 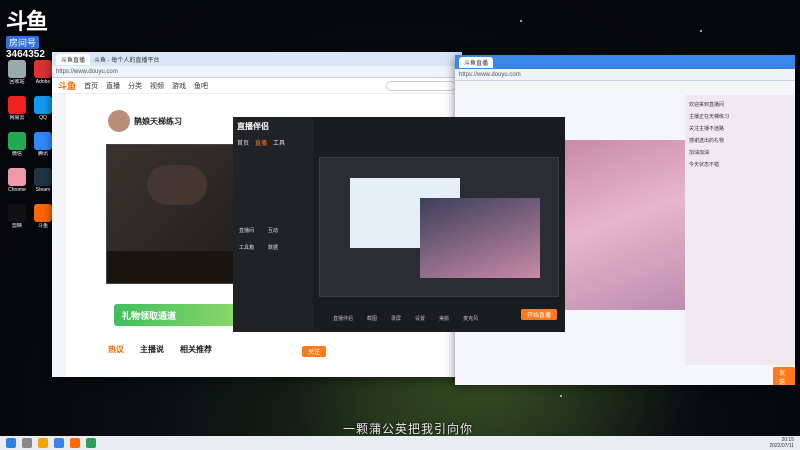 What do you see at coordinates (372, 318) in the screenshot?
I see `bottom-item: 截图` at bounding box center [372, 318].